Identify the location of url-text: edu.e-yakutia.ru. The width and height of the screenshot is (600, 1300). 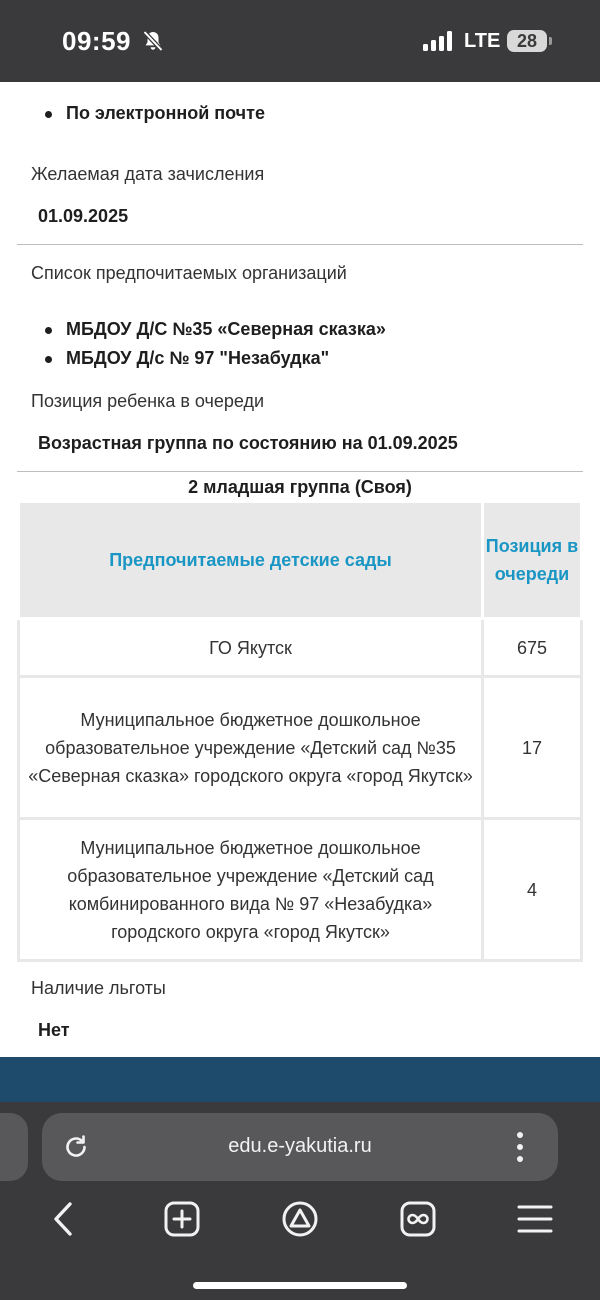
(300, 1146).